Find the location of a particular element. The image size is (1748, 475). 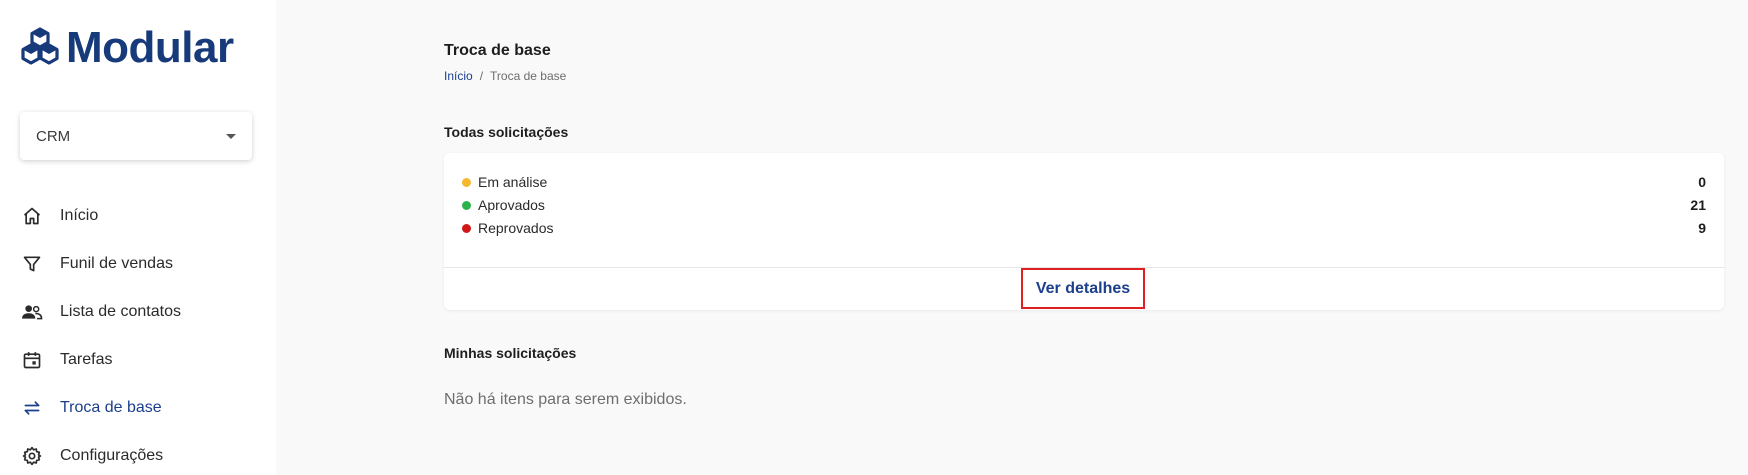

module-select: CRM is located at coordinates (136, 136).